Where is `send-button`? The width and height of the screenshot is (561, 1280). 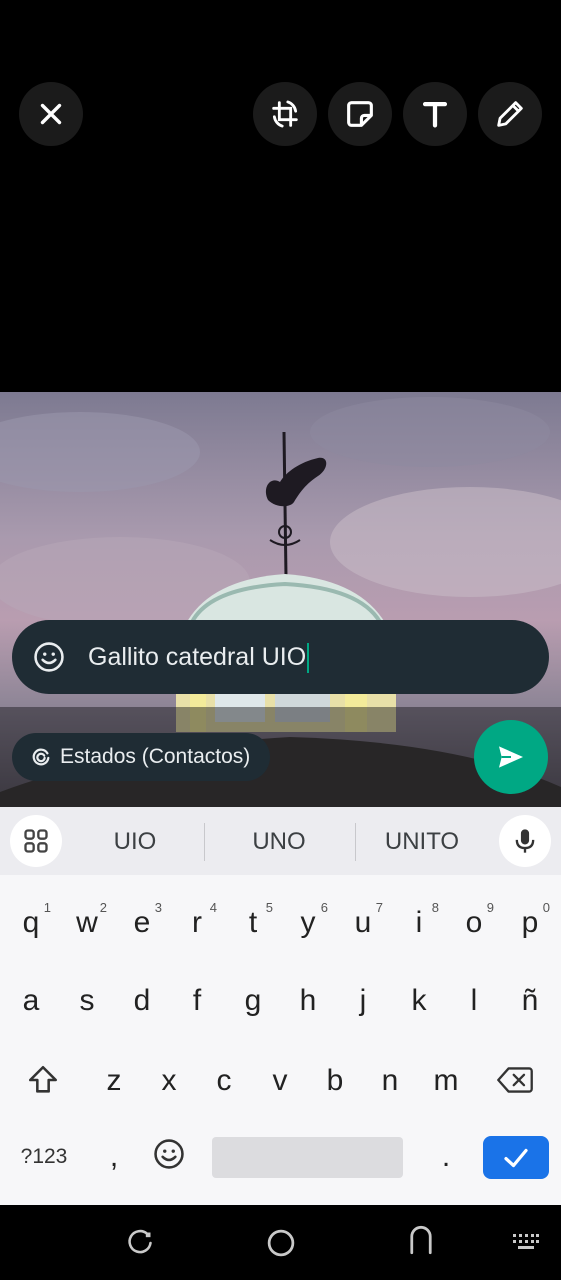 send-button is located at coordinates (511, 757).